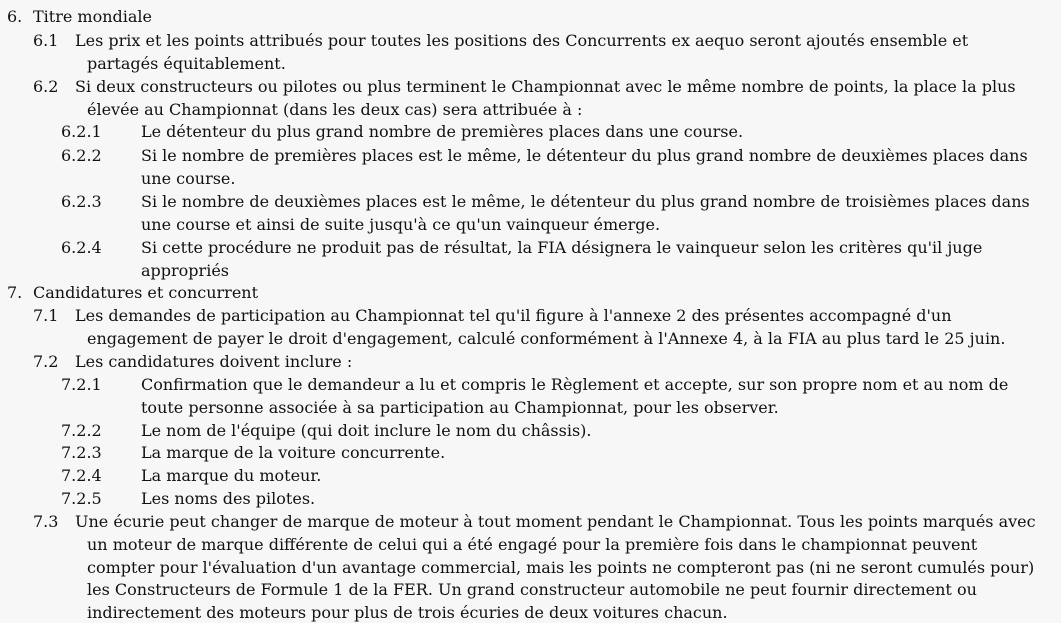  Describe the element at coordinates (81, 131) in the screenshot. I see `item-6-2-1-number: 6.2.1` at that location.